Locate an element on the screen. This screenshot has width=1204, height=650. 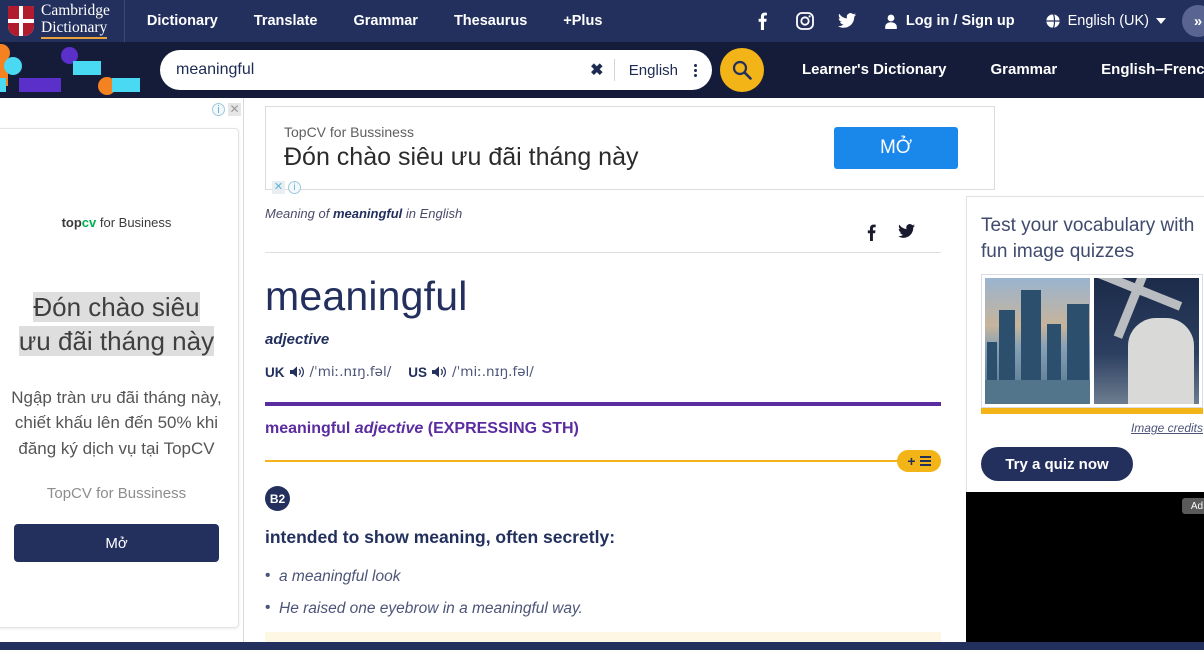
sense-guideword: (EXPRESSING STH) is located at coordinates (503, 428).